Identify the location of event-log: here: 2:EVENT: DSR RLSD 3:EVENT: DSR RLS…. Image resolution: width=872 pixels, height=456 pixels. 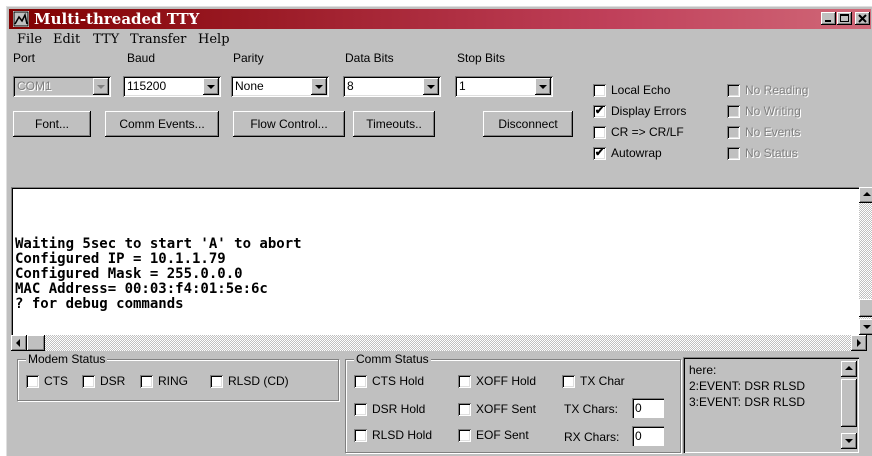
(771, 405).